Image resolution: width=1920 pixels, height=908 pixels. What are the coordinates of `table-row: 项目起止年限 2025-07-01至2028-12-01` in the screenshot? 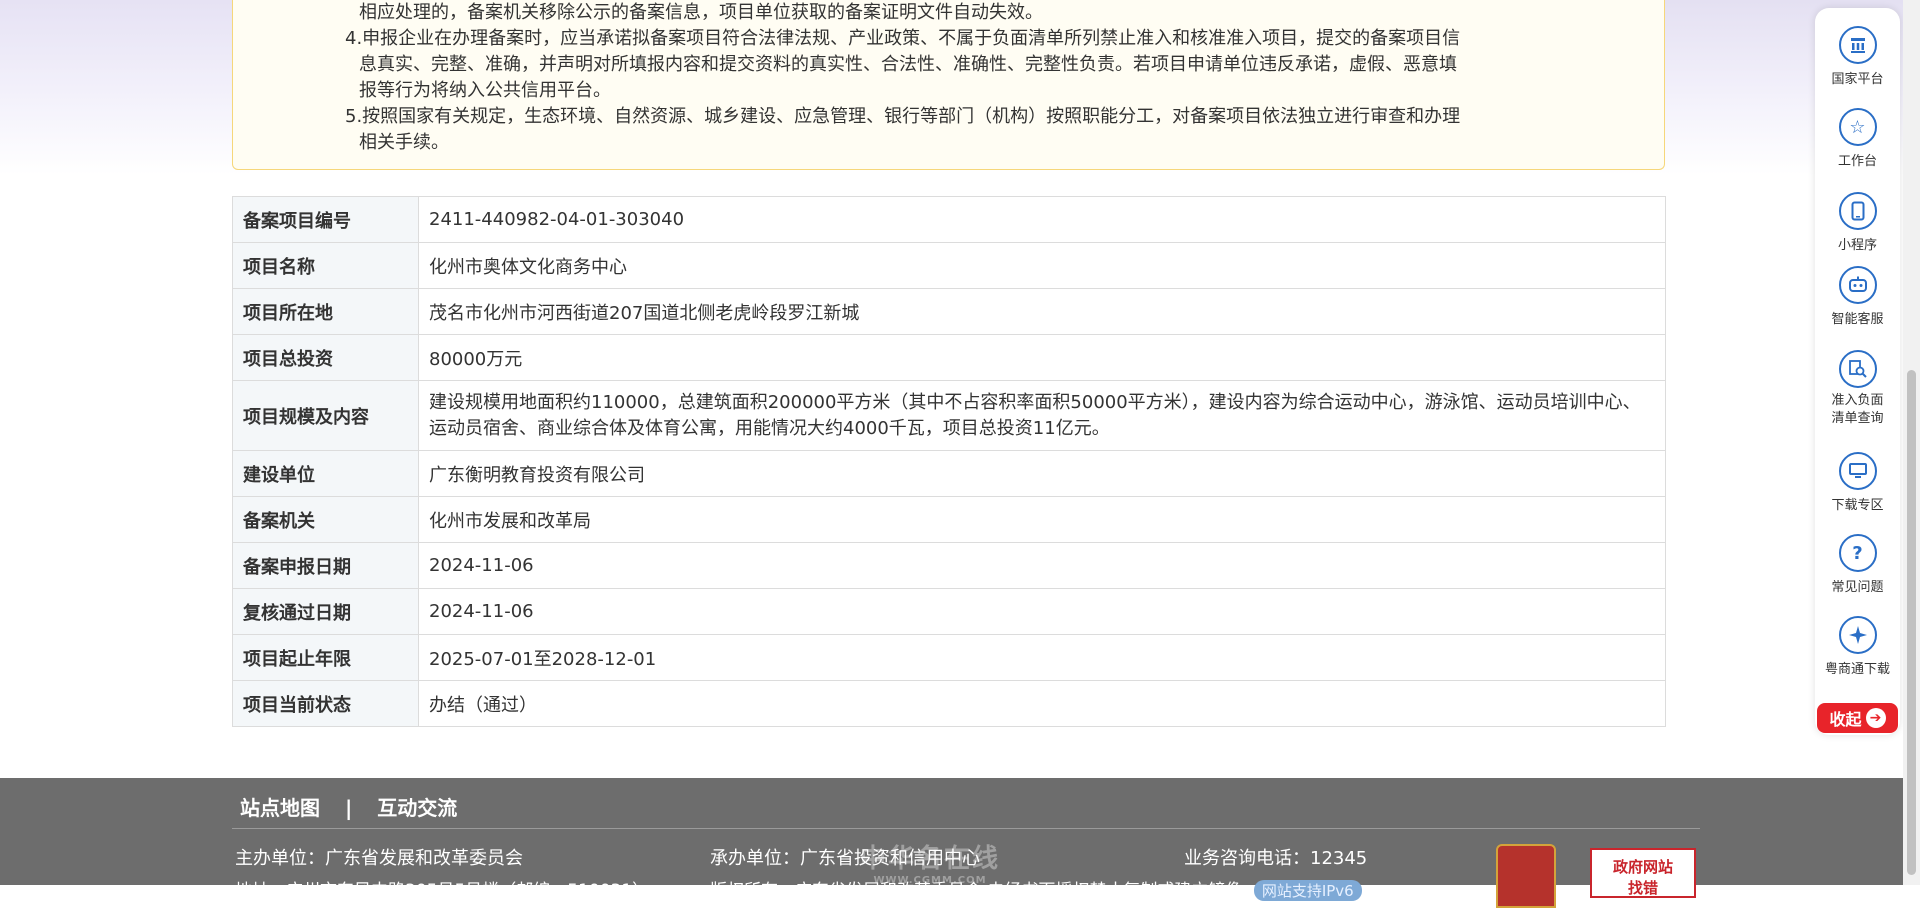 It's located at (949, 657).